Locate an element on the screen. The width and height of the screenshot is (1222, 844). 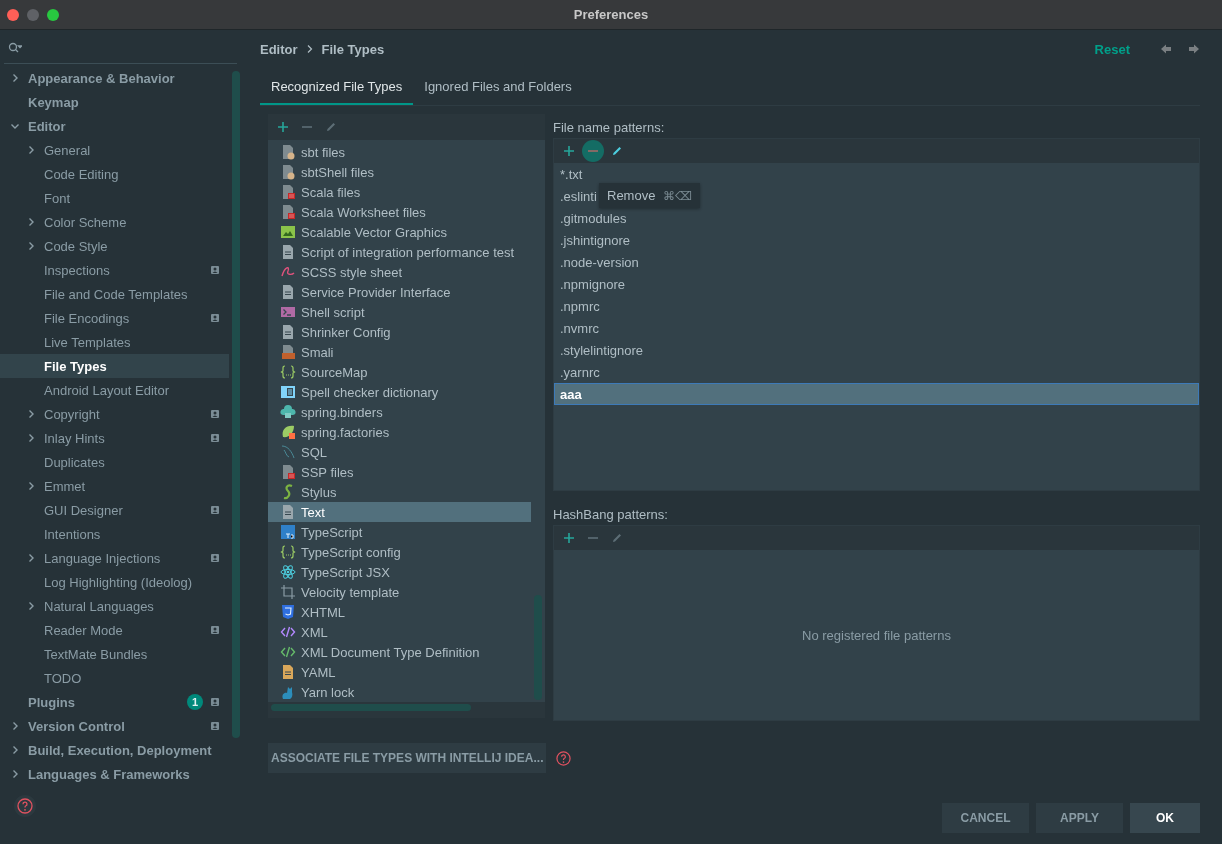
file-type-item: SQL is located at coordinates (399, 452).